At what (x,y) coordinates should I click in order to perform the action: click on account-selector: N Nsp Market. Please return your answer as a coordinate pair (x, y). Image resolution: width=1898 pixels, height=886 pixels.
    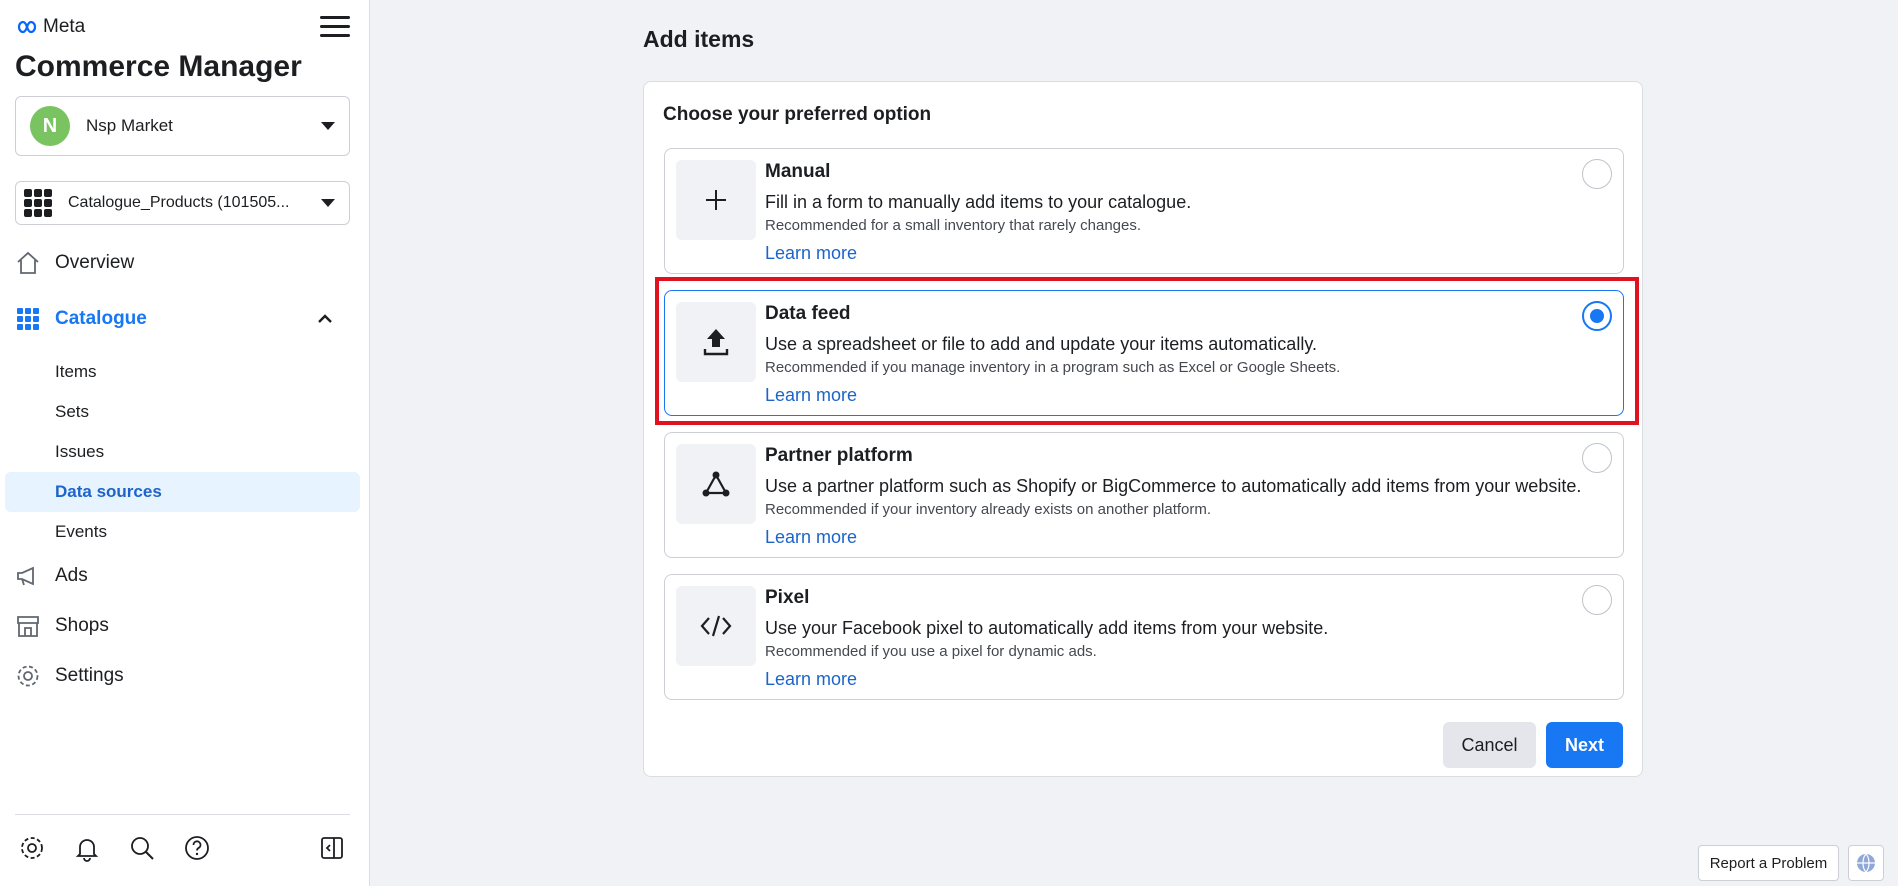
    Looking at the image, I should click on (182, 126).